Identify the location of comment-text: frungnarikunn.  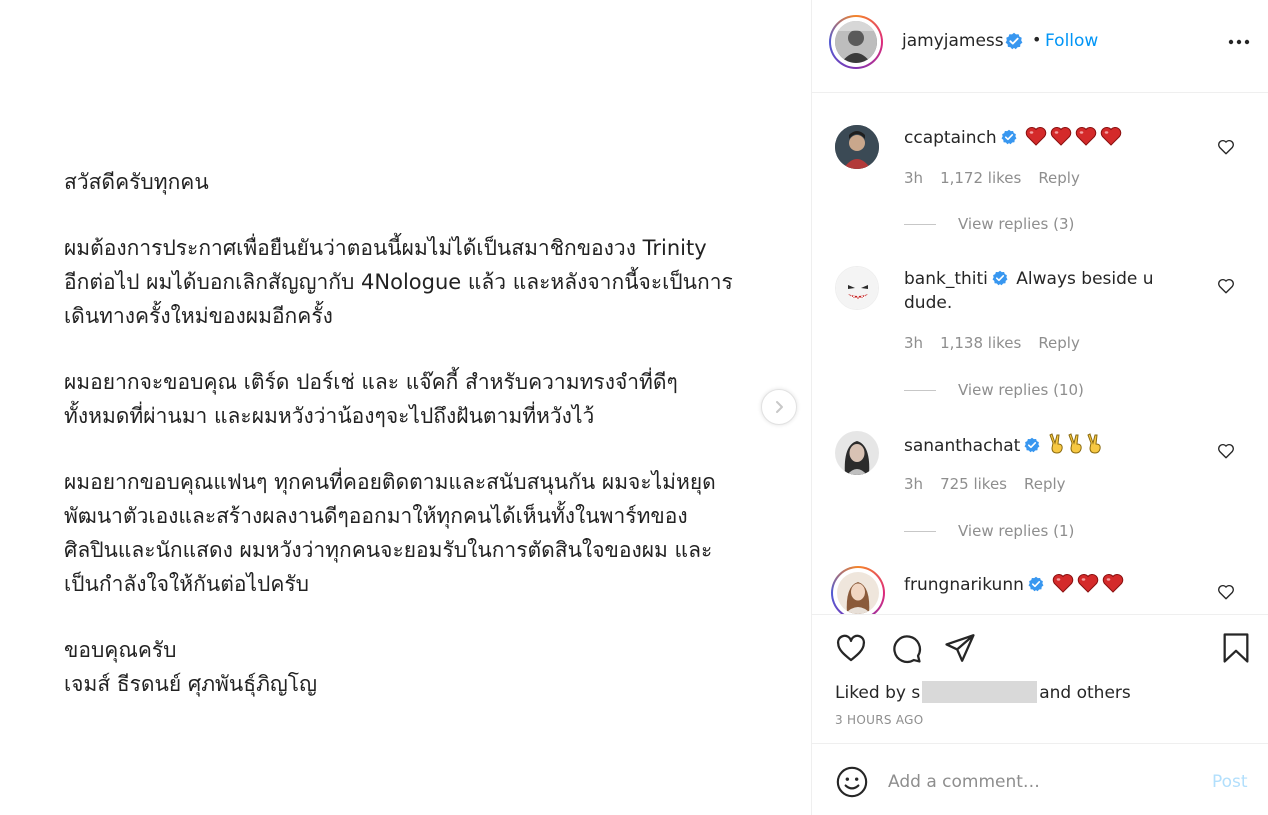
(1049, 585).